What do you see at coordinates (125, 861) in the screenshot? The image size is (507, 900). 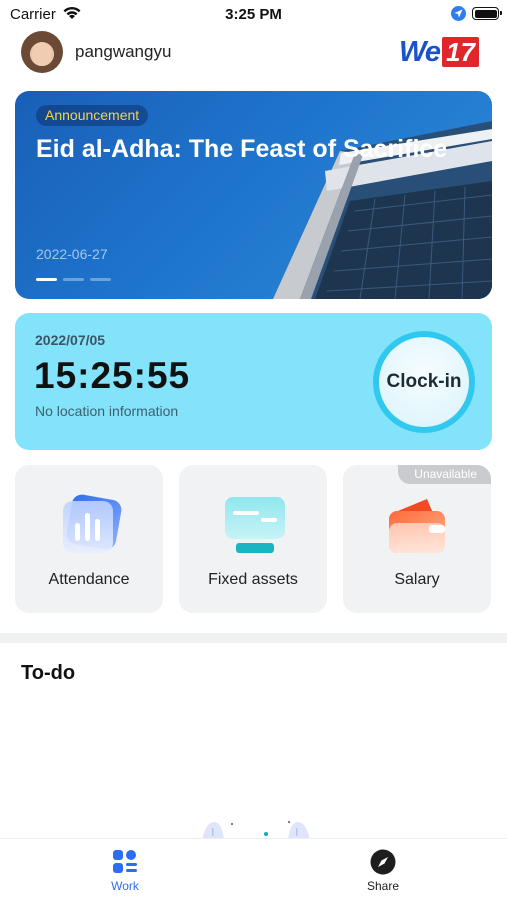 I see `work-grid-icon` at bounding box center [125, 861].